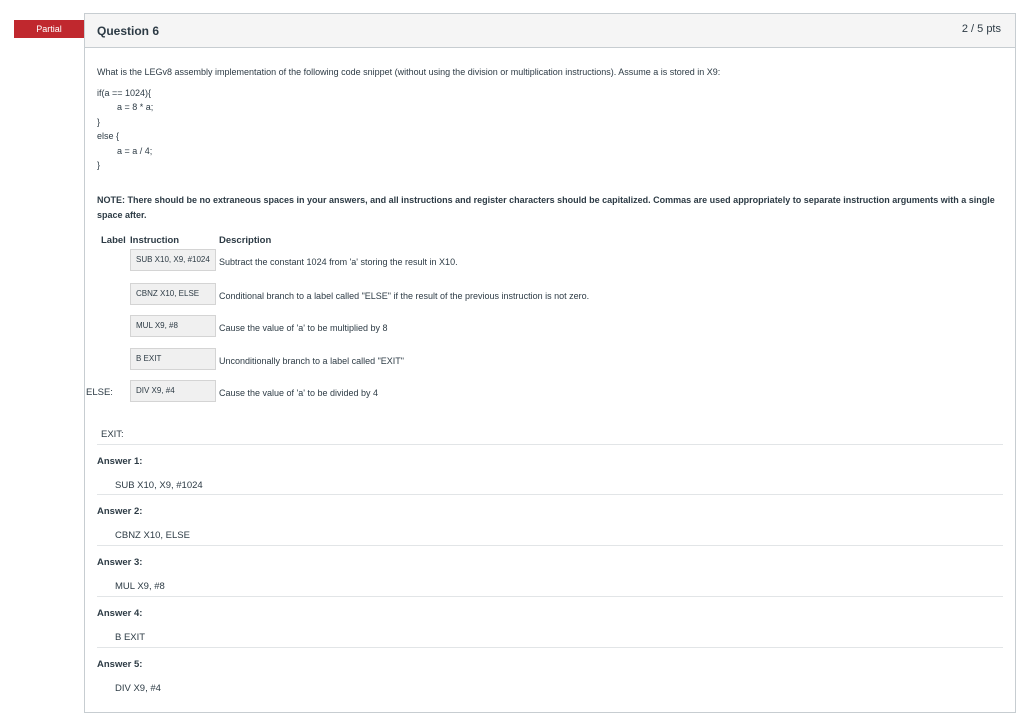 The height and width of the screenshot is (722, 1024). Describe the element at coordinates (108, 136) in the screenshot. I see `code-line: else {` at that location.